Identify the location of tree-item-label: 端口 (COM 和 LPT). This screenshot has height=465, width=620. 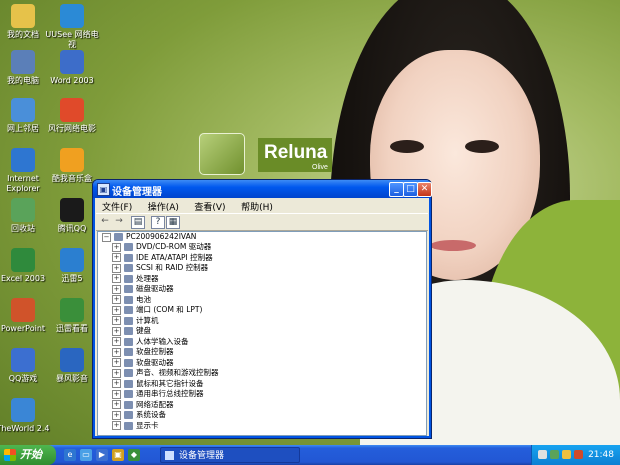
(169, 309).